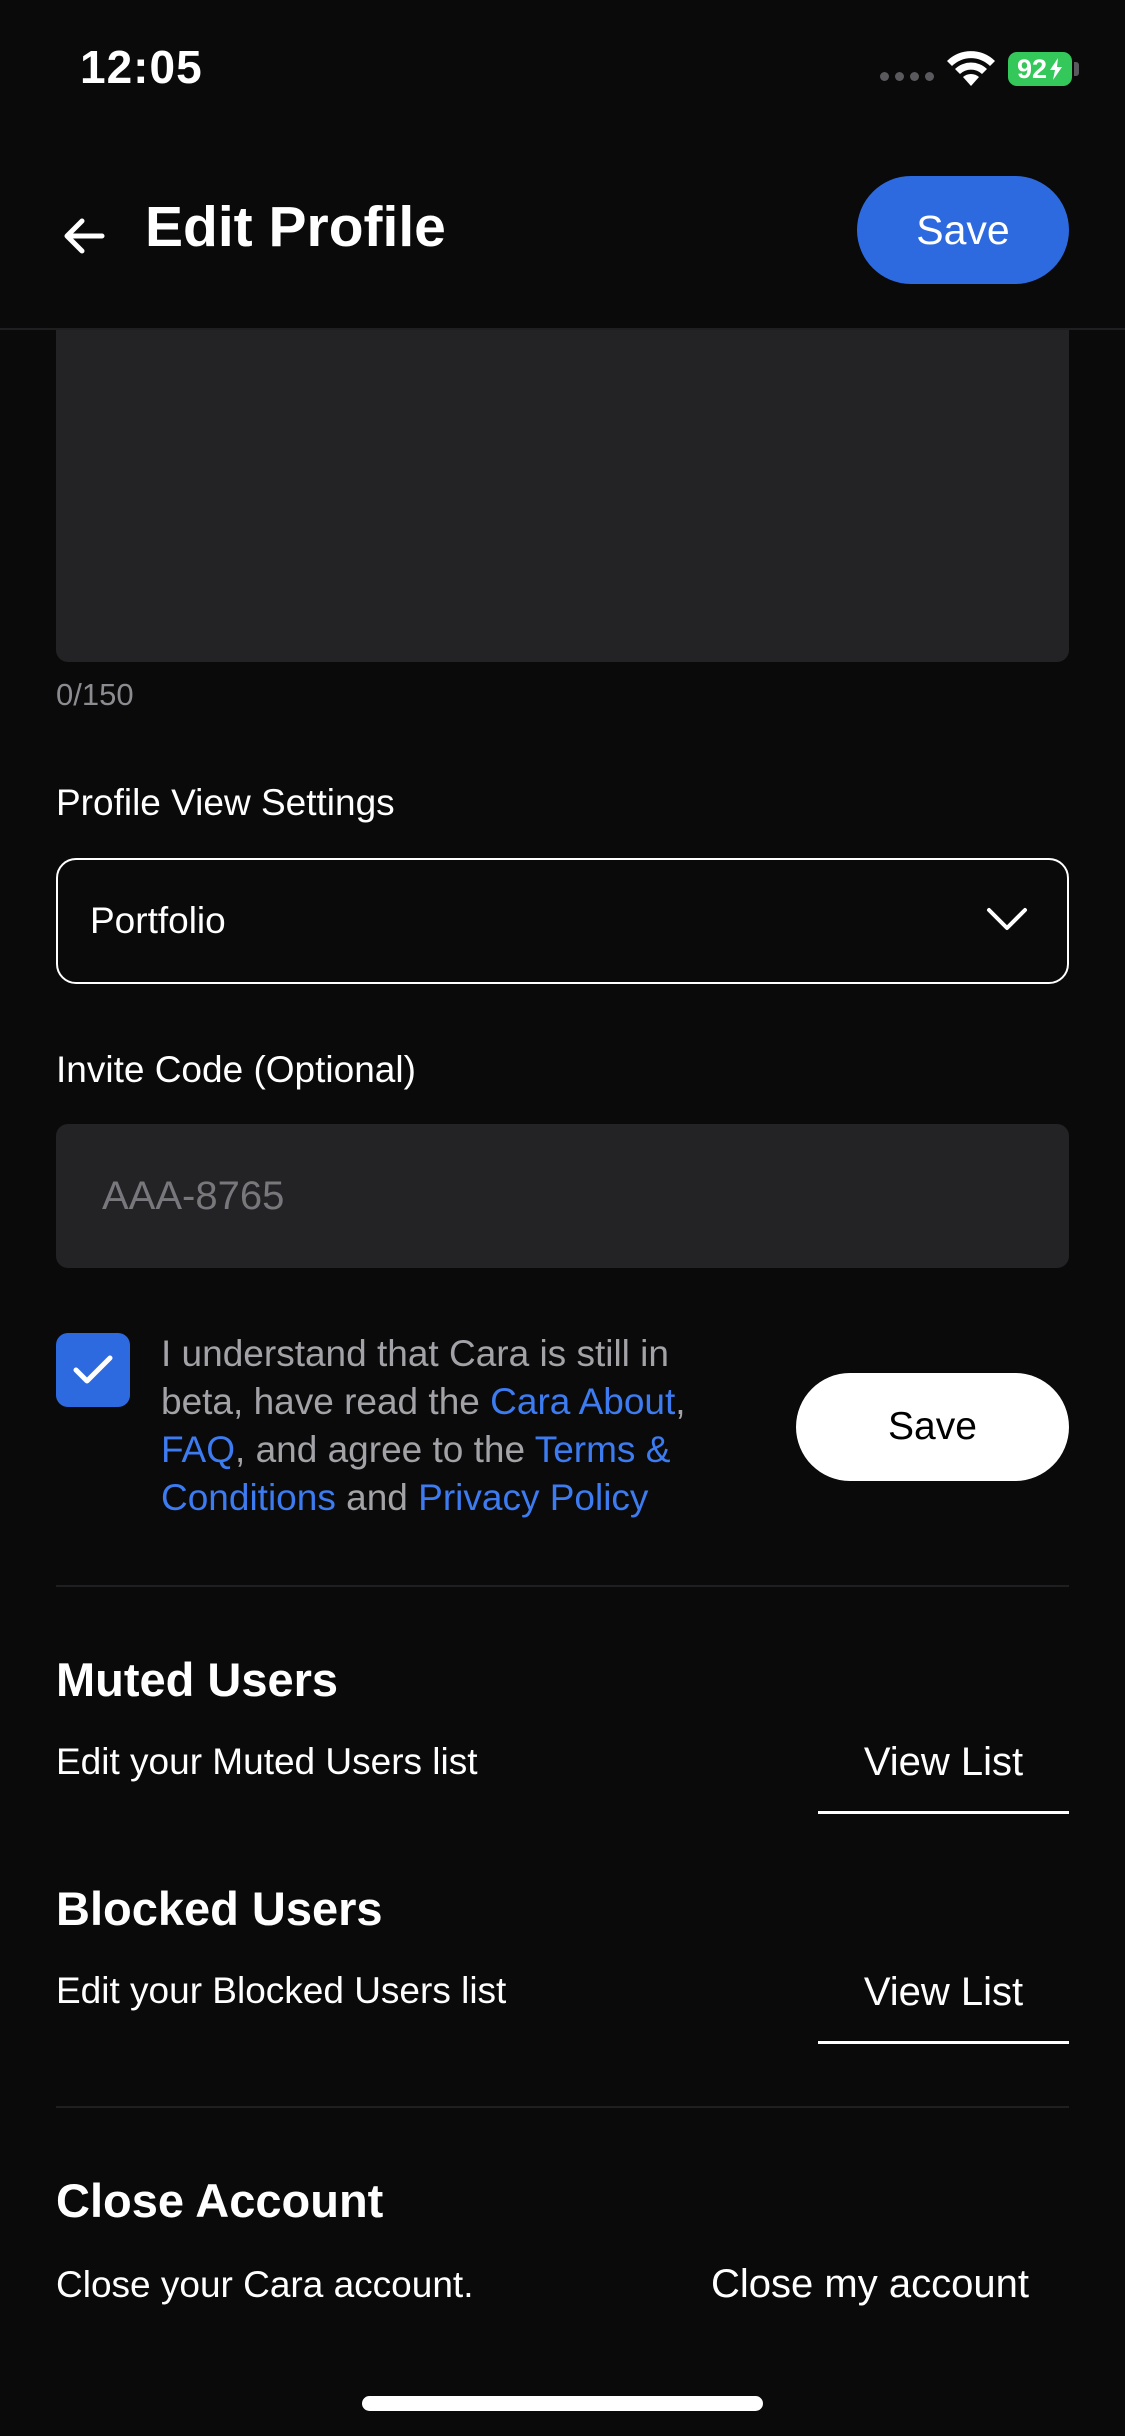 The height and width of the screenshot is (2436, 1125). Describe the element at coordinates (219, 1908) in the screenshot. I see `blocked-users-title: Blocked Users` at that location.